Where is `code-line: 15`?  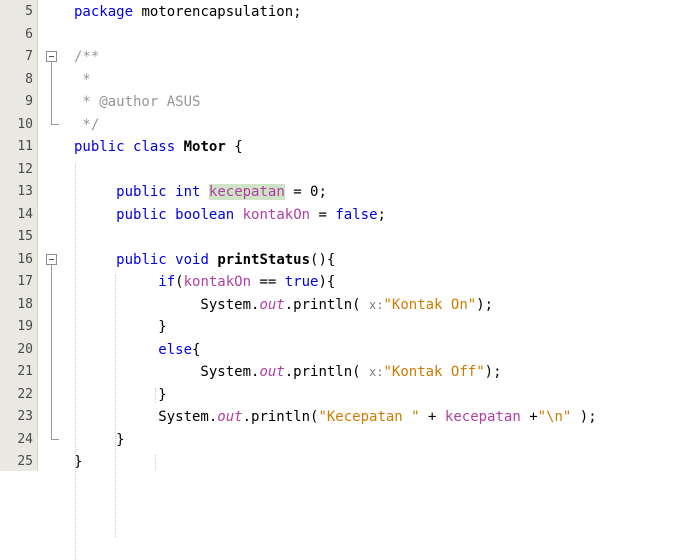
code-line: 15 is located at coordinates (348, 237).